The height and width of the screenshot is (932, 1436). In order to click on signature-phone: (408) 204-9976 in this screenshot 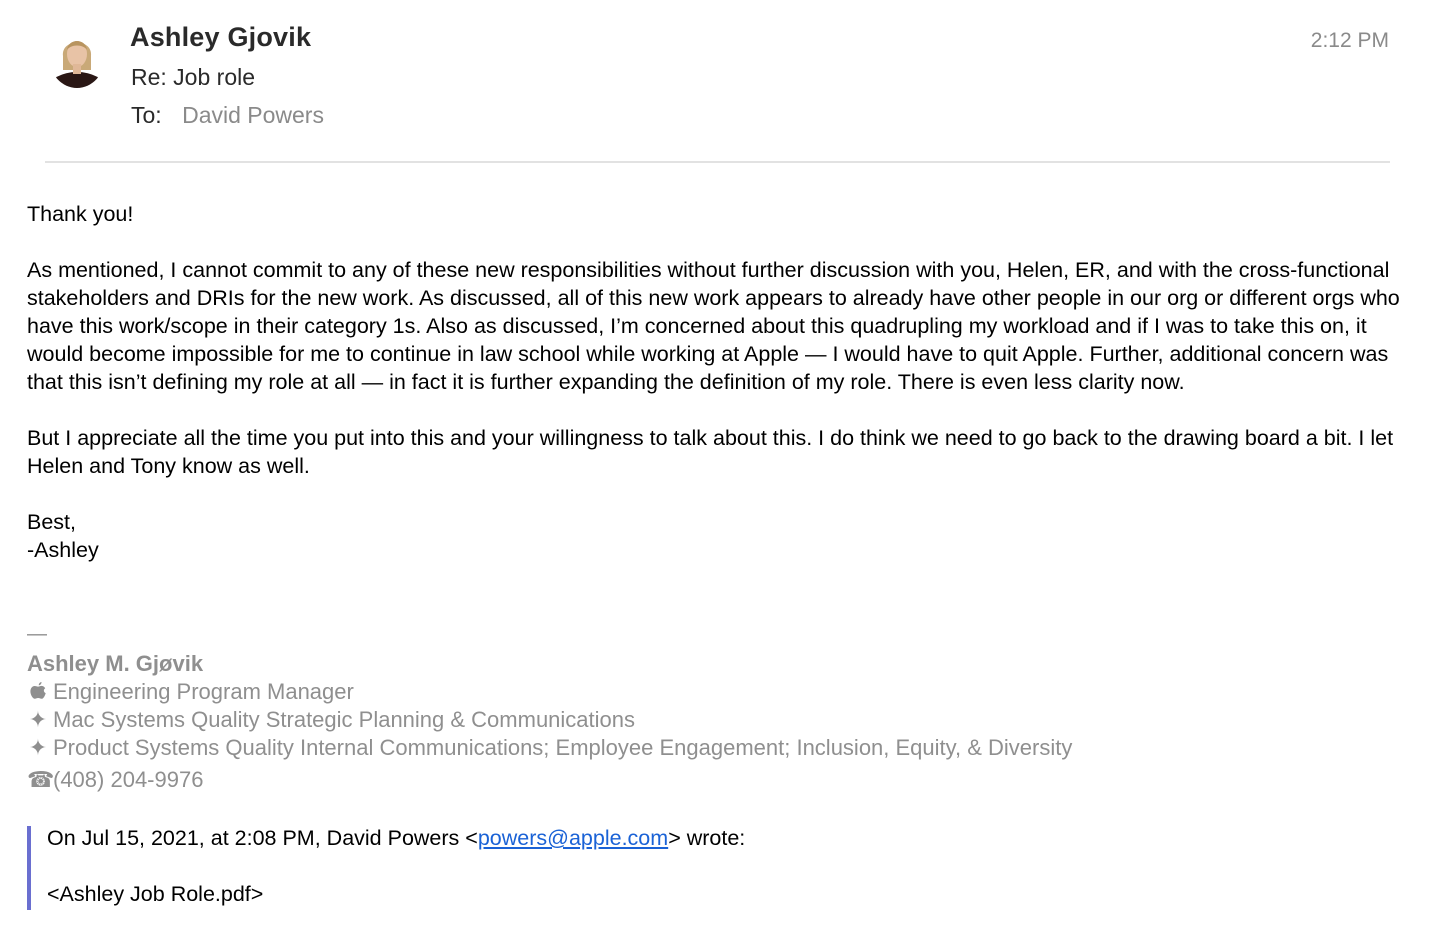, I will do `click(128, 779)`.